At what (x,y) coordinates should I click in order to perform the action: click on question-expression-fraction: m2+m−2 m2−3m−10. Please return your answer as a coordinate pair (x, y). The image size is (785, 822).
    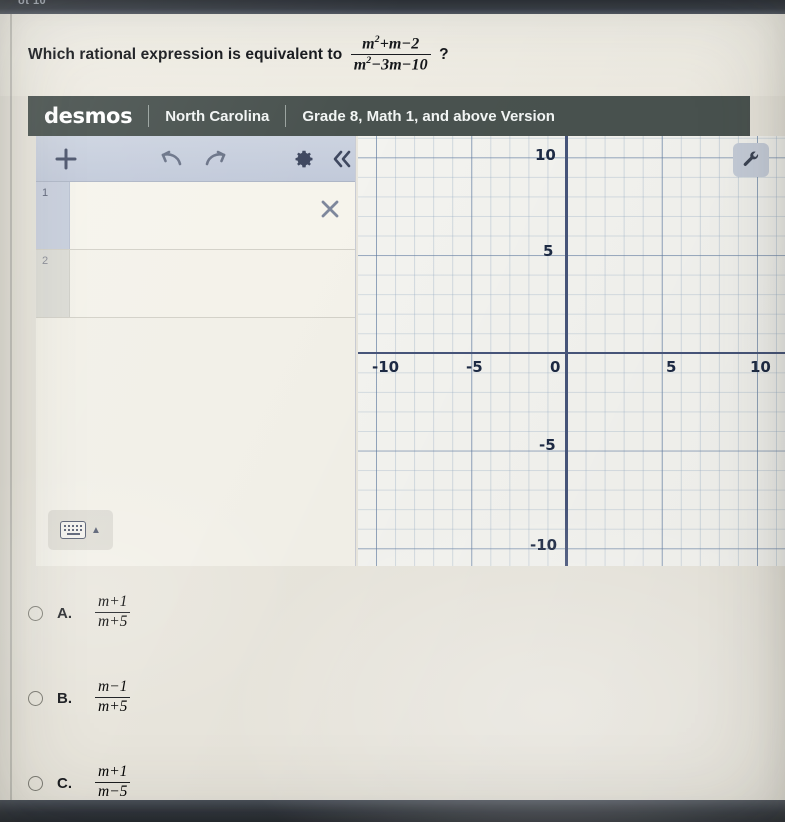
    Looking at the image, I should click on (390, 53).